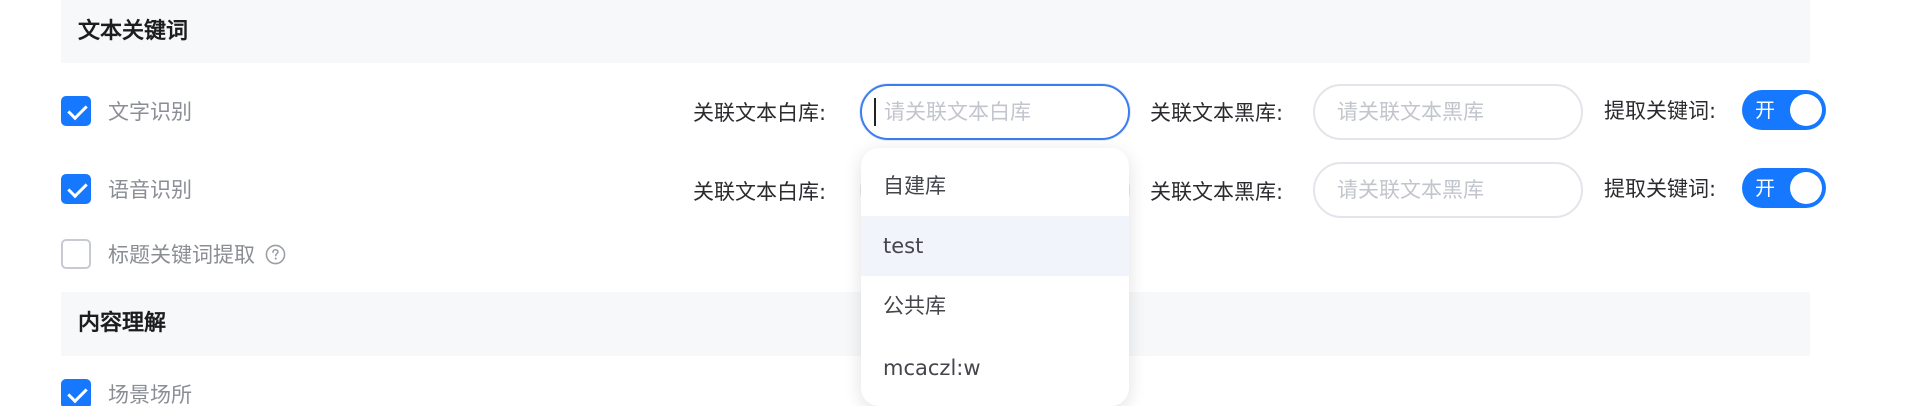  Describe the element at coordinates (150, 394) in the screenshot. I see `scene-label: 场景场所` at that location.